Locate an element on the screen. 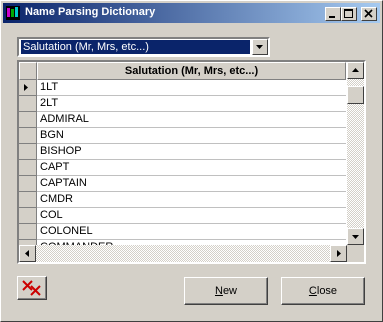 The image size is (383, 322). table-row: CAPT is located at coordinates (182, 168).